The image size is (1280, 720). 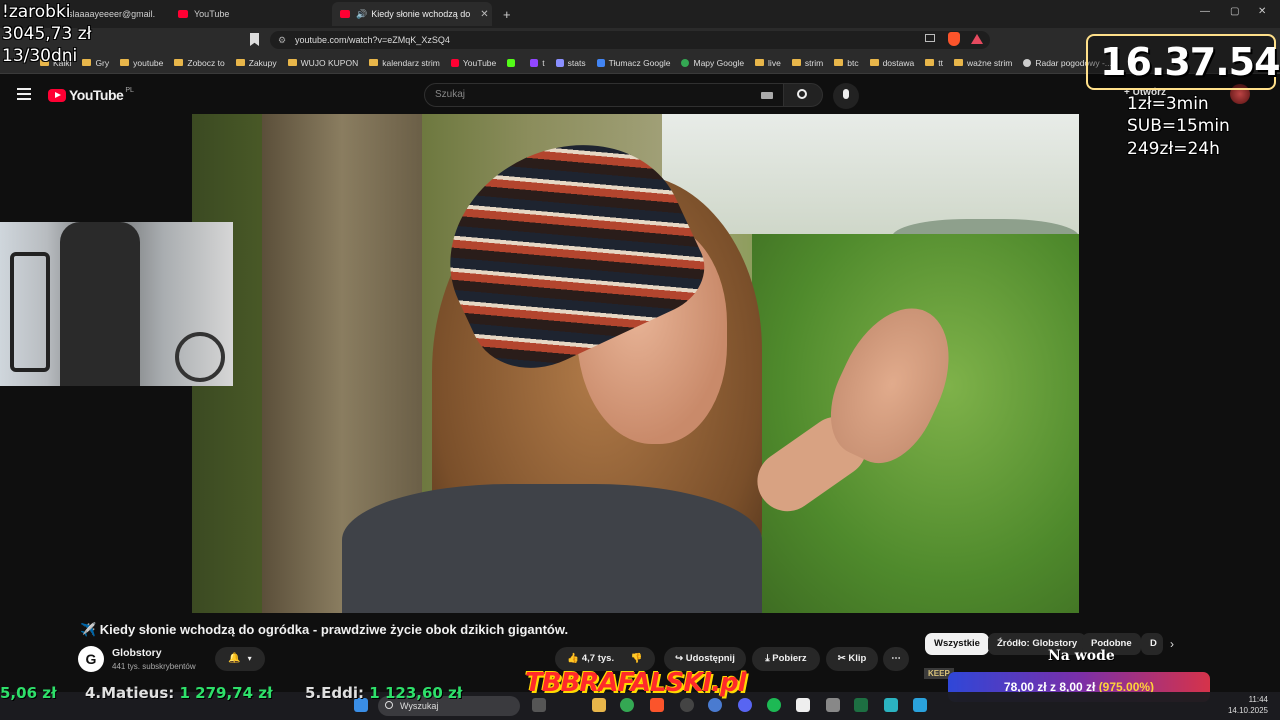 I want to click on bookmark-item: Gry, so click(x=95, y=63).